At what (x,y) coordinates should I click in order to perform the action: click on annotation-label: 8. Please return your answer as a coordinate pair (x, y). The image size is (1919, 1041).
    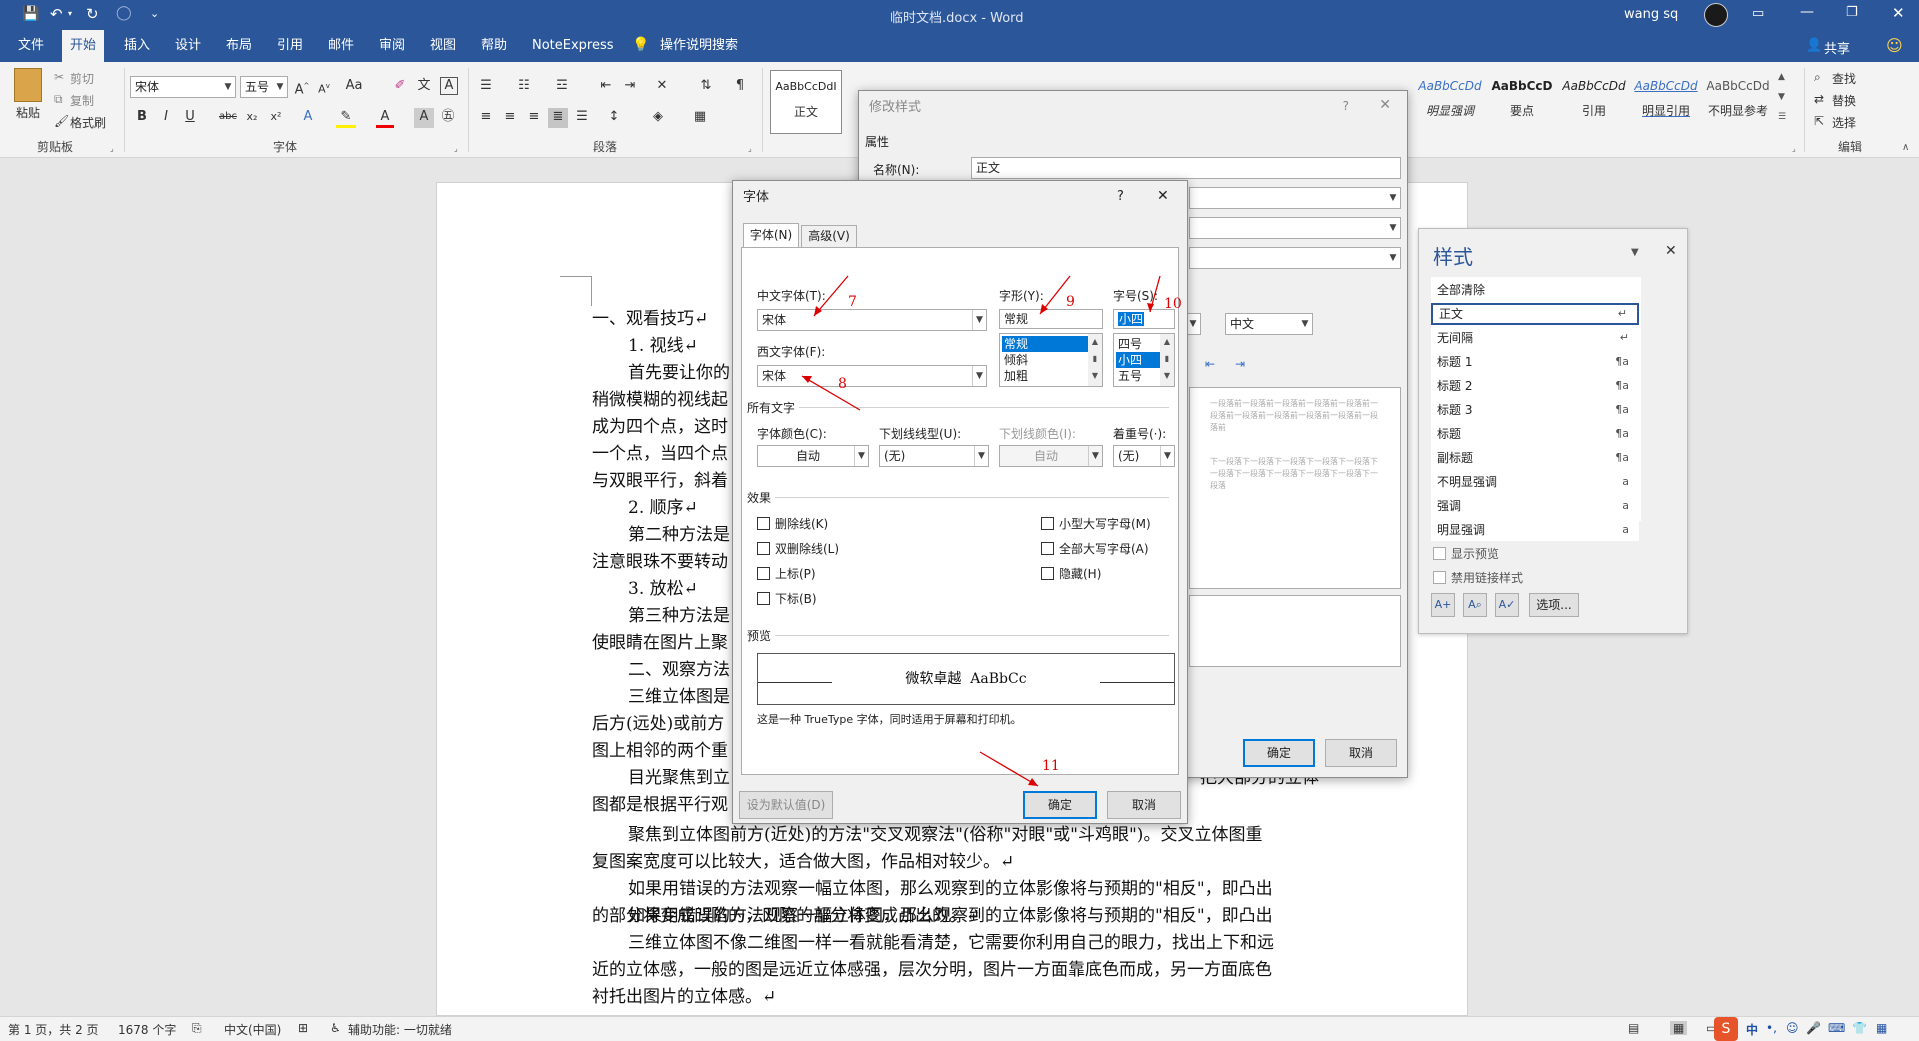
    Looking at the image, I should click on (842, 384).